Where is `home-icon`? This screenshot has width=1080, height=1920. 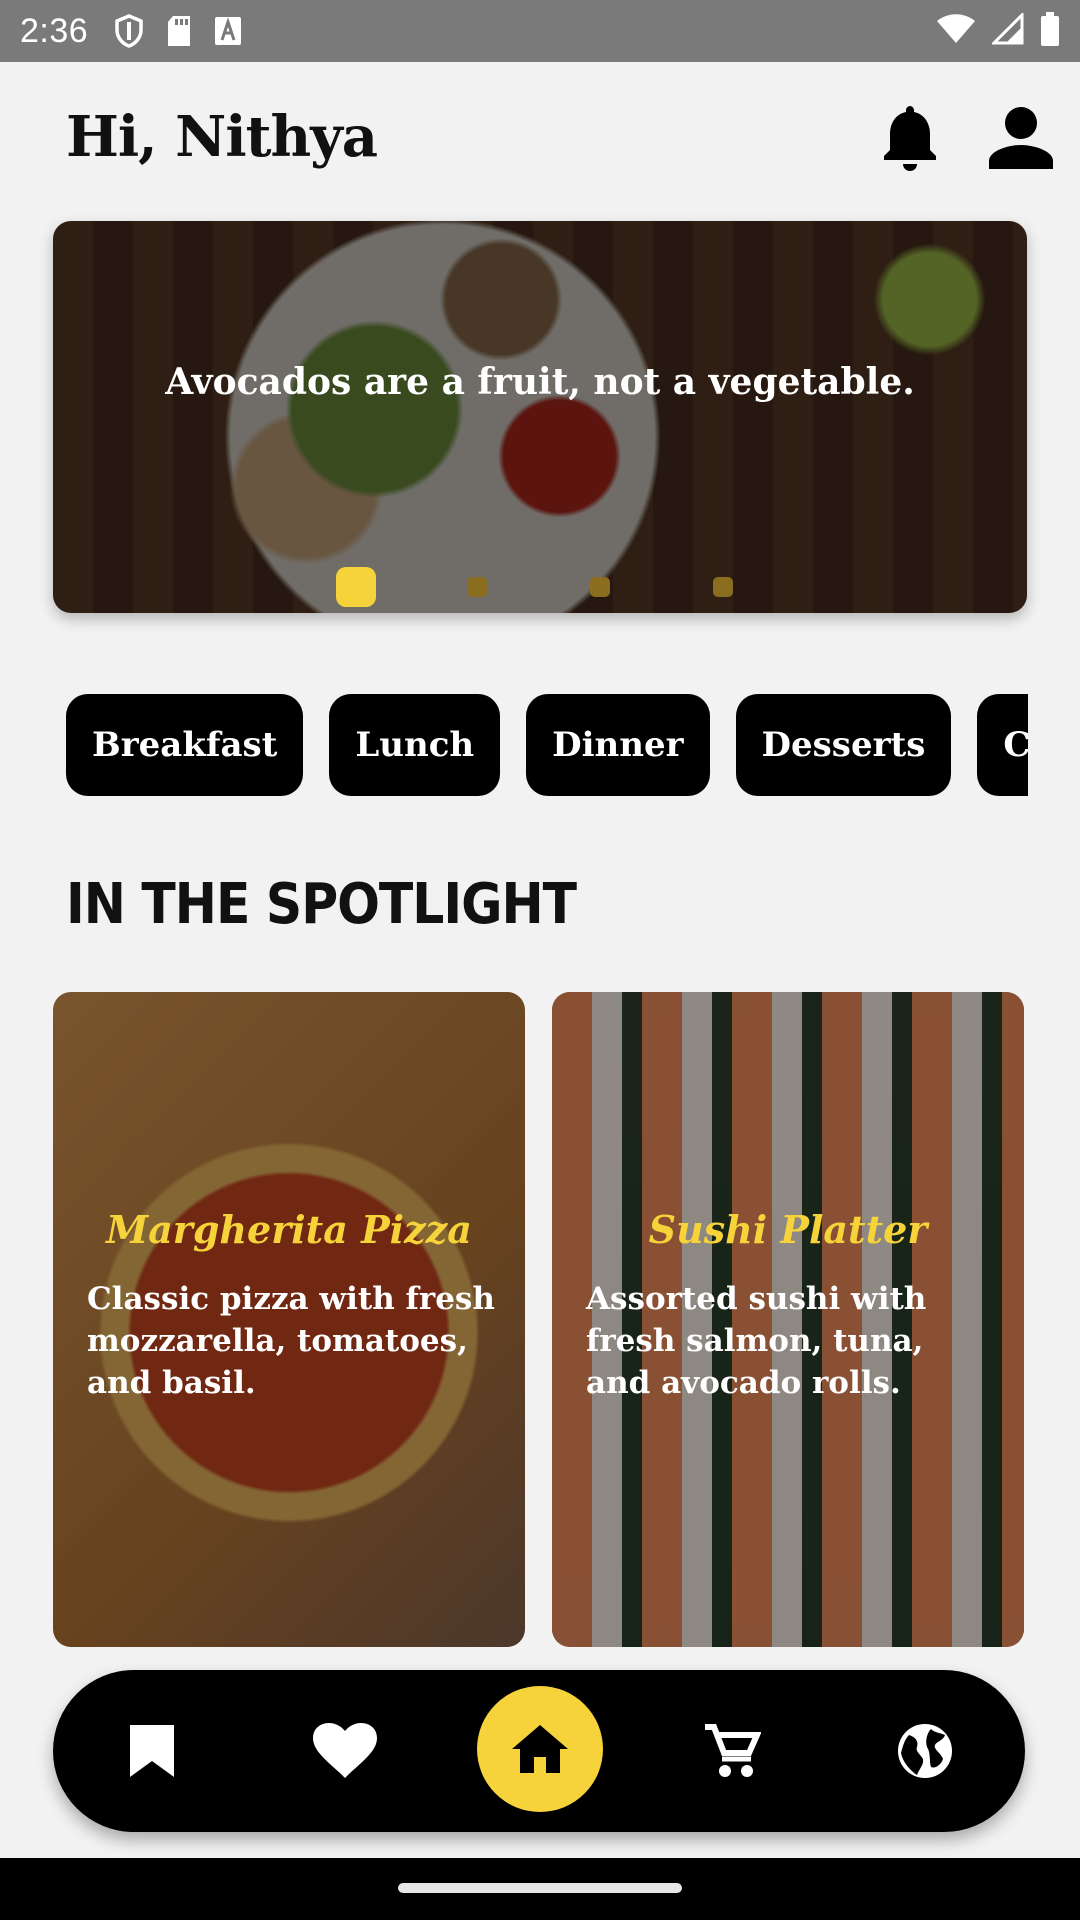 home-icon is located at coordinates (540, 1749).